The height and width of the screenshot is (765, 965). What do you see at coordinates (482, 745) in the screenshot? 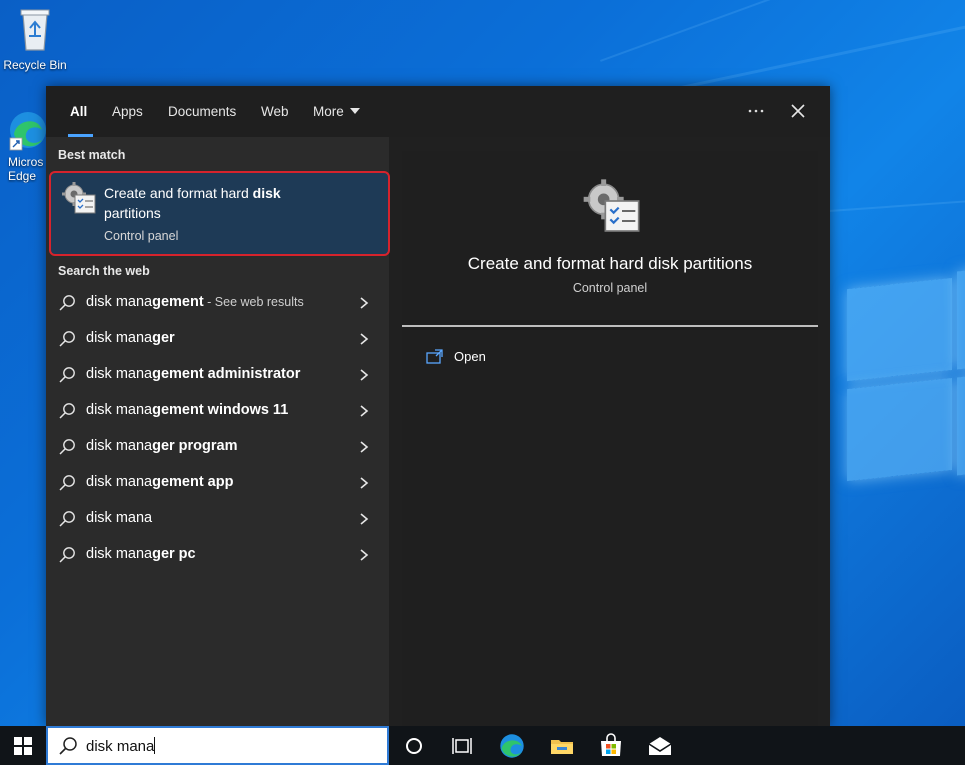
I see `taskbar: disk mana` at bounding box center [482, 745].